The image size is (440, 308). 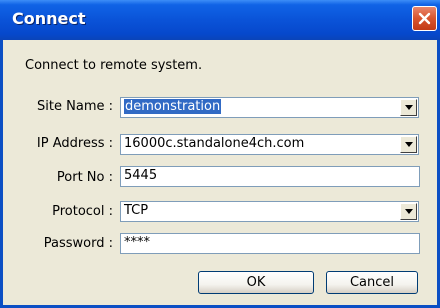 I want to click on close-button, so click(x=424, y=18).